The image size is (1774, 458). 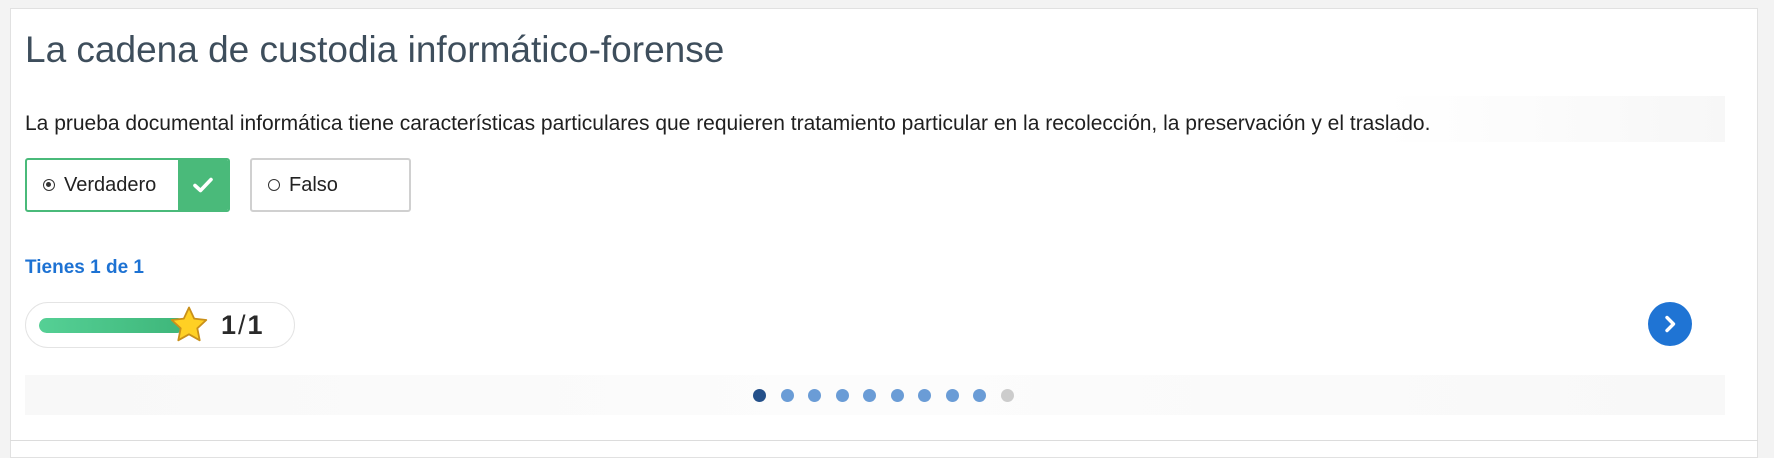 I want to click on radio-empty-icon, so click(x=274, y=185).